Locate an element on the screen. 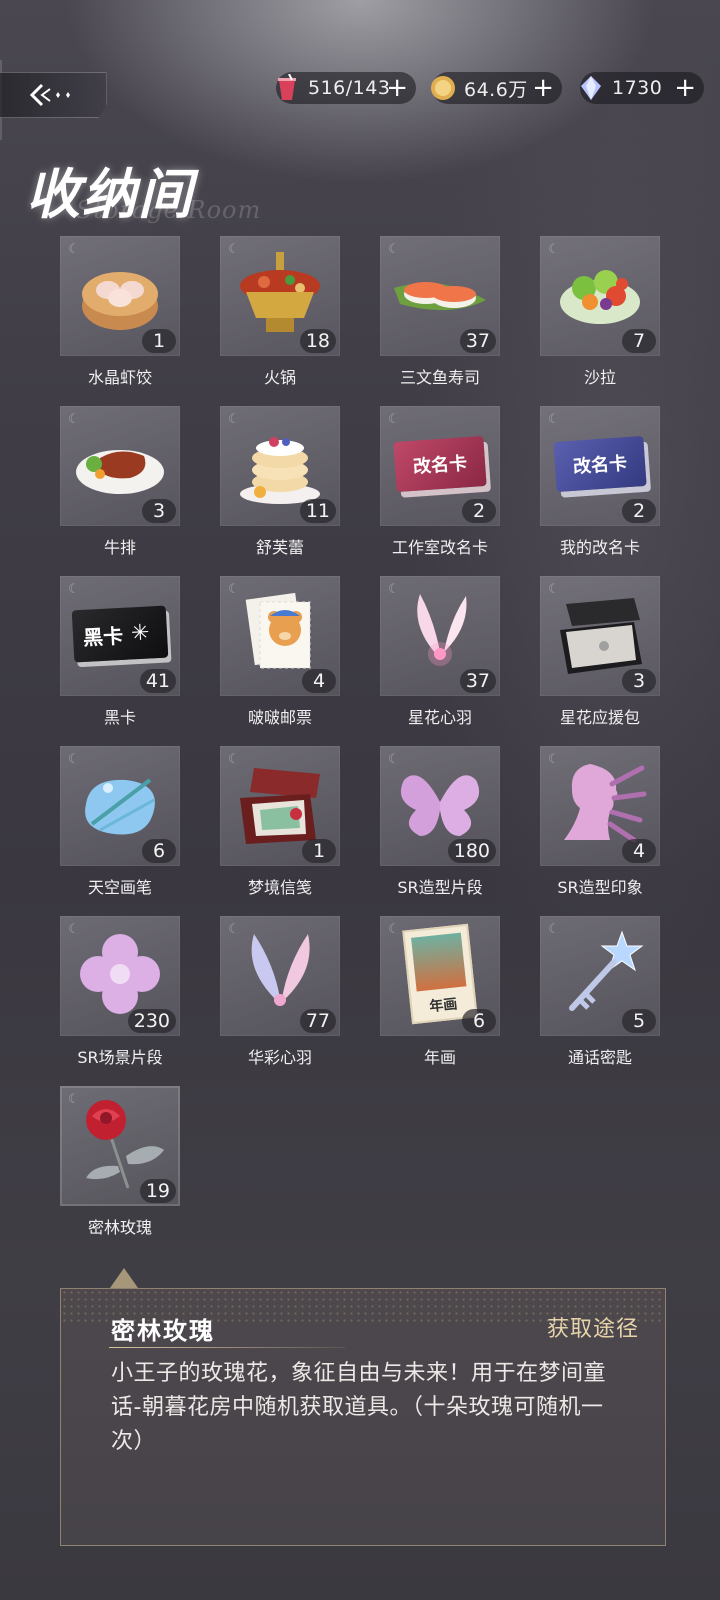  add-energy-button: + is located at coordinates (397, 88).